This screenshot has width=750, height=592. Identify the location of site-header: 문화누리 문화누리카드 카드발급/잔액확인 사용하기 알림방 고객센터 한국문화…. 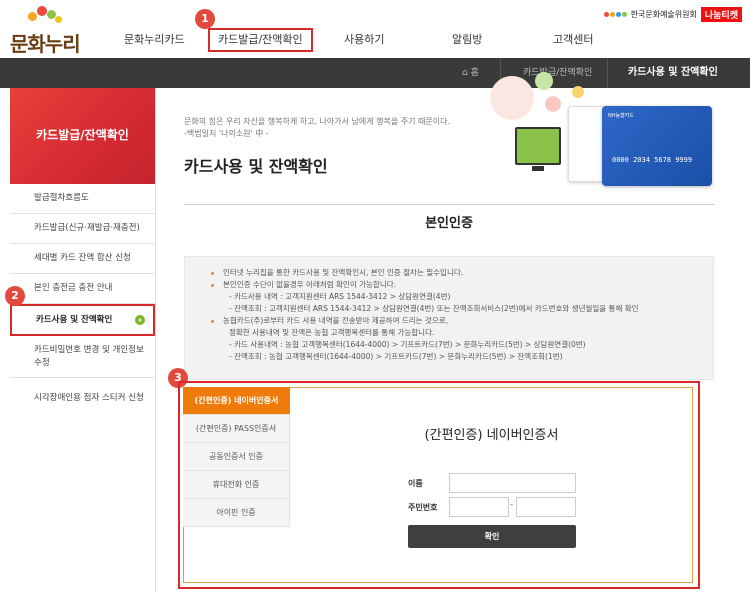
(375, 29).